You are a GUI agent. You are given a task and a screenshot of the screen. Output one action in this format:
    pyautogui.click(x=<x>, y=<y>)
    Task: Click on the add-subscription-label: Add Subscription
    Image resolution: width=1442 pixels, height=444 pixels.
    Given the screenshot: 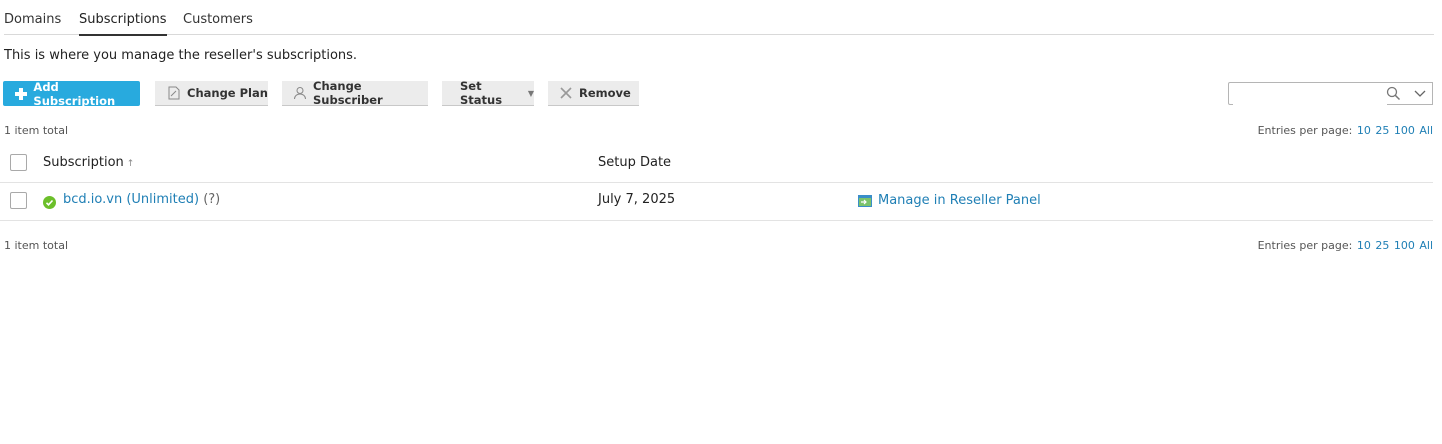 What is the action you would take?
    pyautogui.click(x=74, y=93)
    